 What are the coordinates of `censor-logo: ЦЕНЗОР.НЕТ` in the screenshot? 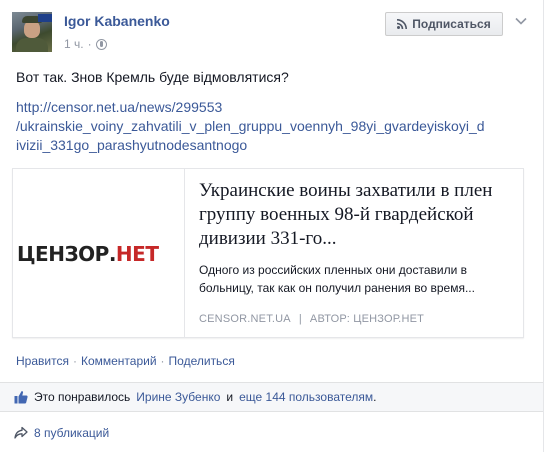 It's located at (88, 254).